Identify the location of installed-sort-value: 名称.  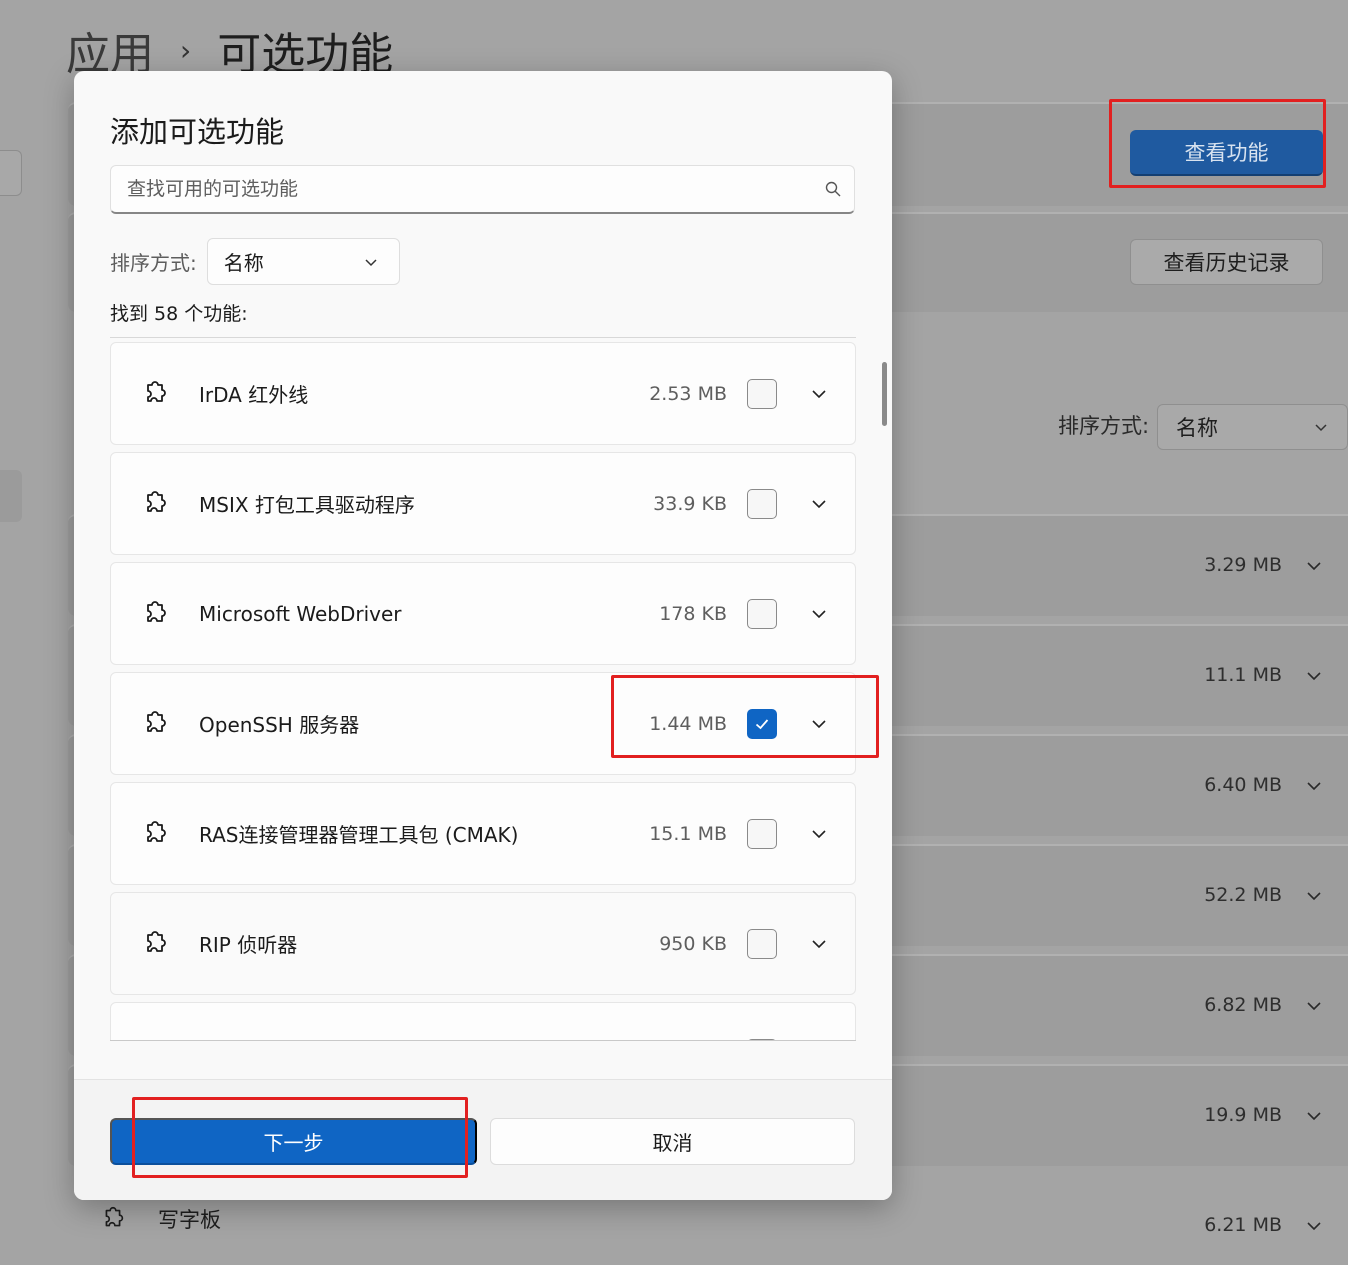
(1197, 428).